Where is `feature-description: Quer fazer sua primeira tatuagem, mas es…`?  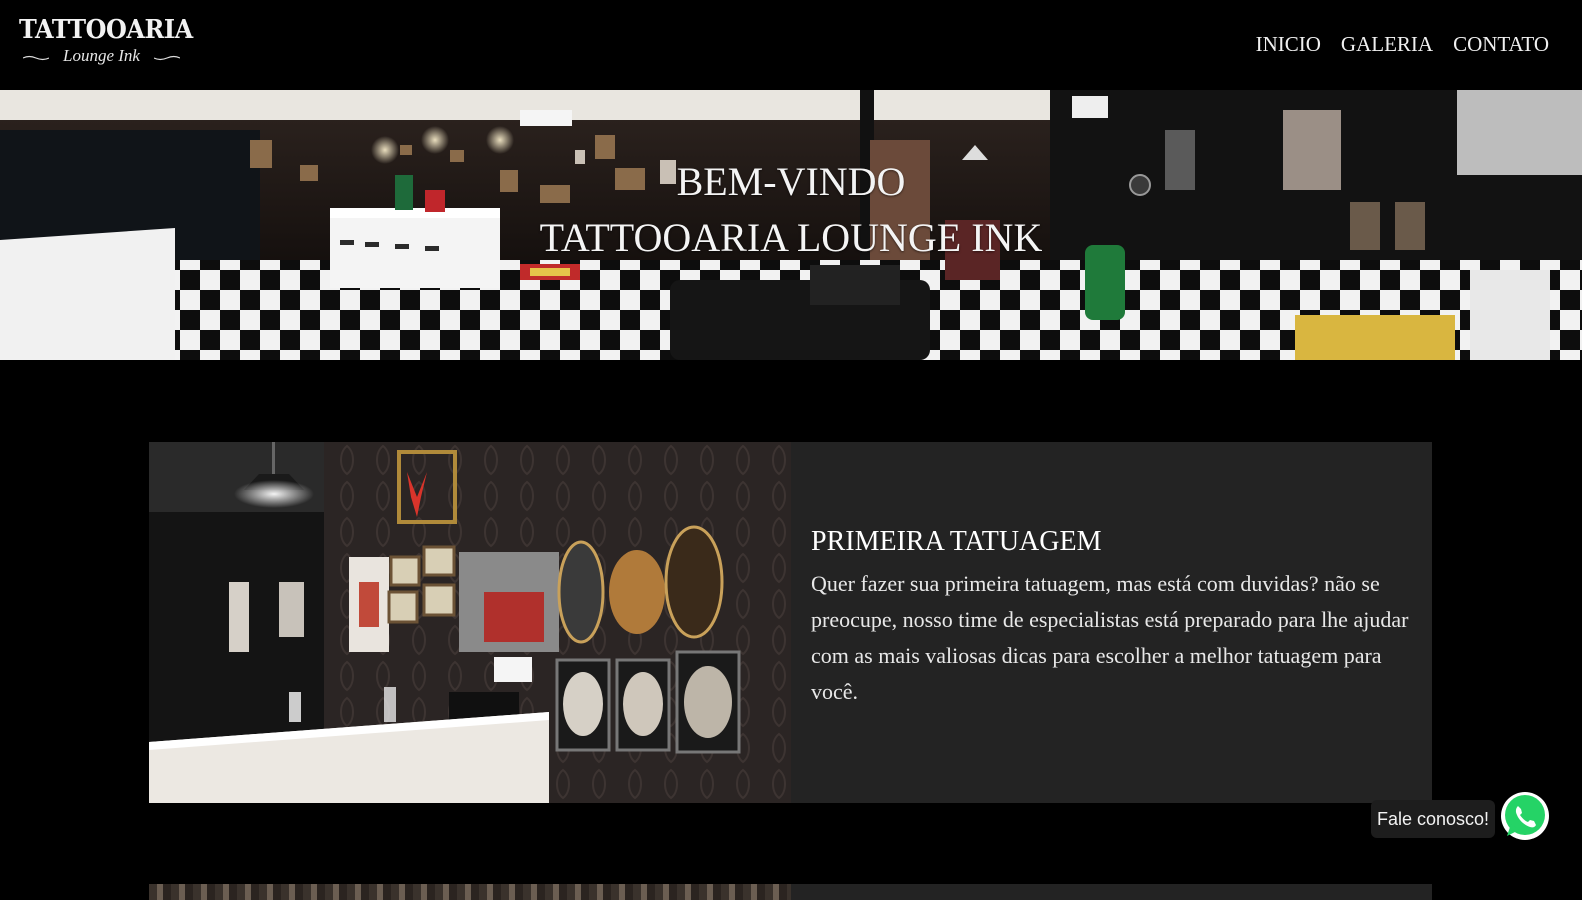
feature-description: Quer fazer sua primeira tatuagem, mas es… is located at coordinates (1110, 637).